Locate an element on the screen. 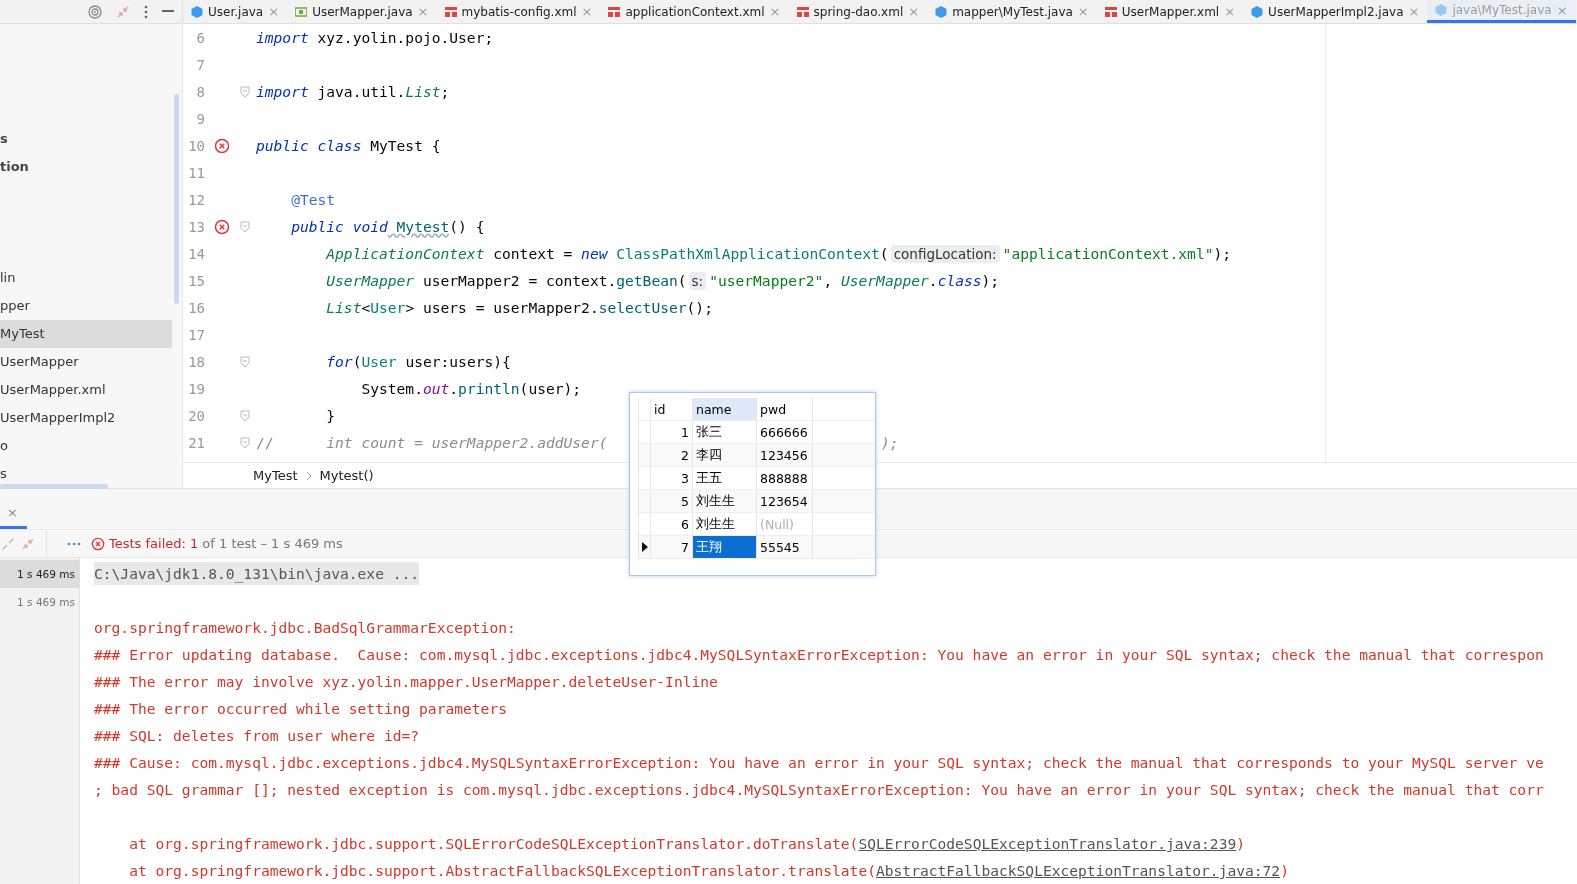 The width and height of the screenshot is (1577, 884). editor-tab: User.java × is located at coordinates (235, 11).